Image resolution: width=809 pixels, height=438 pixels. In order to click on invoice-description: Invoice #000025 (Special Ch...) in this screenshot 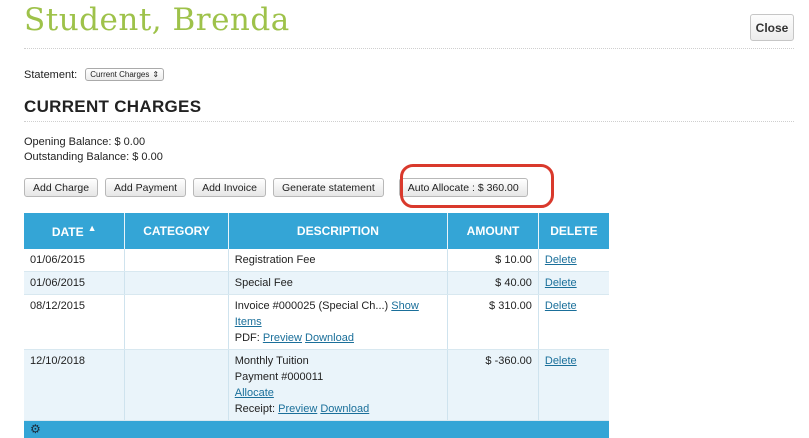, I will do `click(311, 306)`.